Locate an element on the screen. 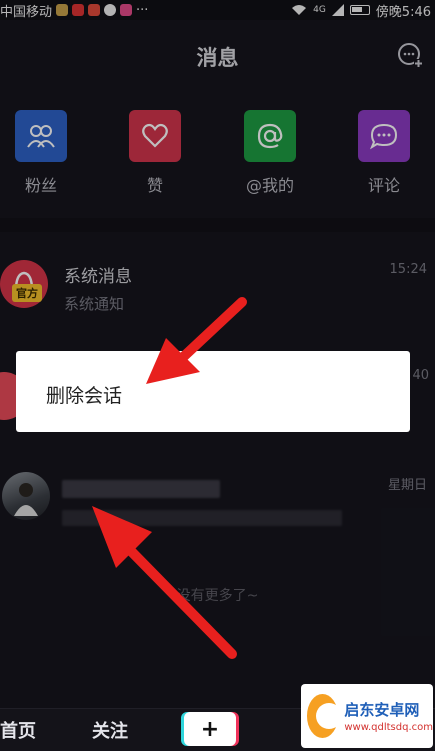 This screenshot has width=435, height=751. watermark-name: 启东安卓网 is located at coordinates (382, 710).